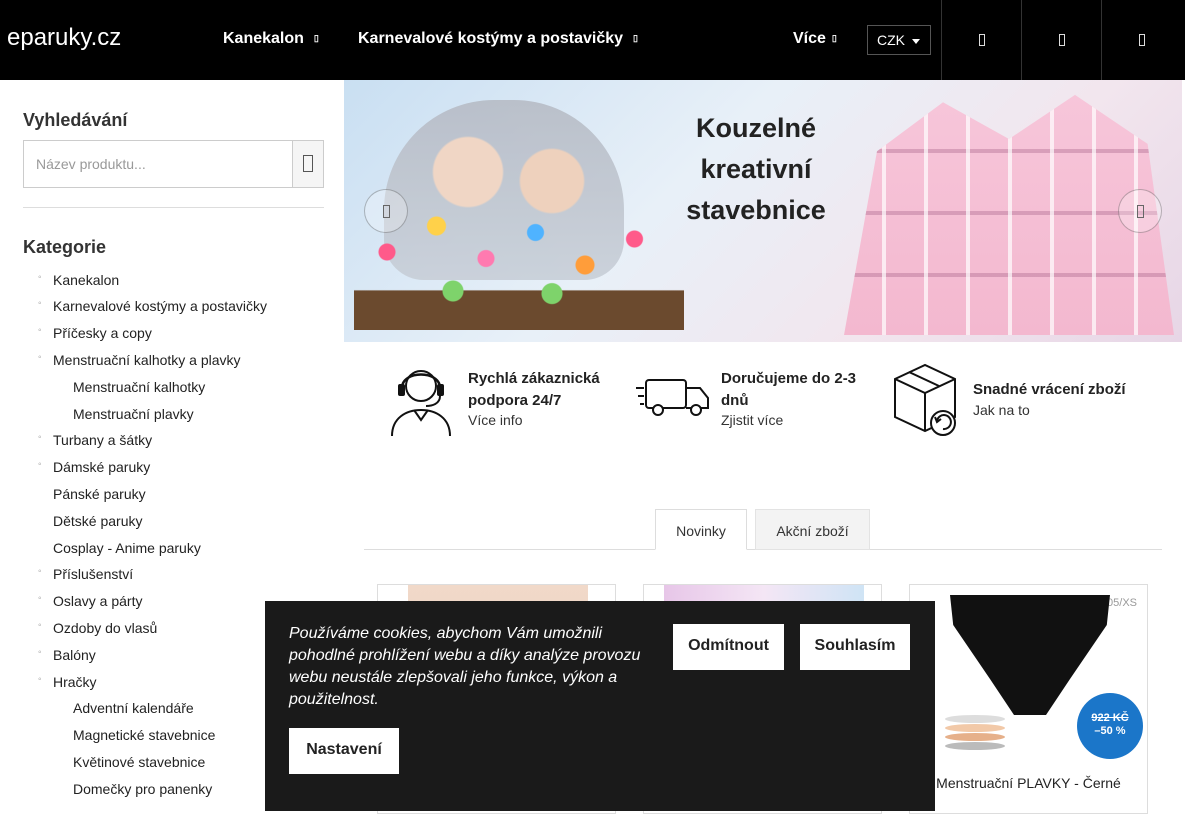 This screenshot has height=814, width=1200. I want to click on old-price: 922 KČ, so click(1110, 718).